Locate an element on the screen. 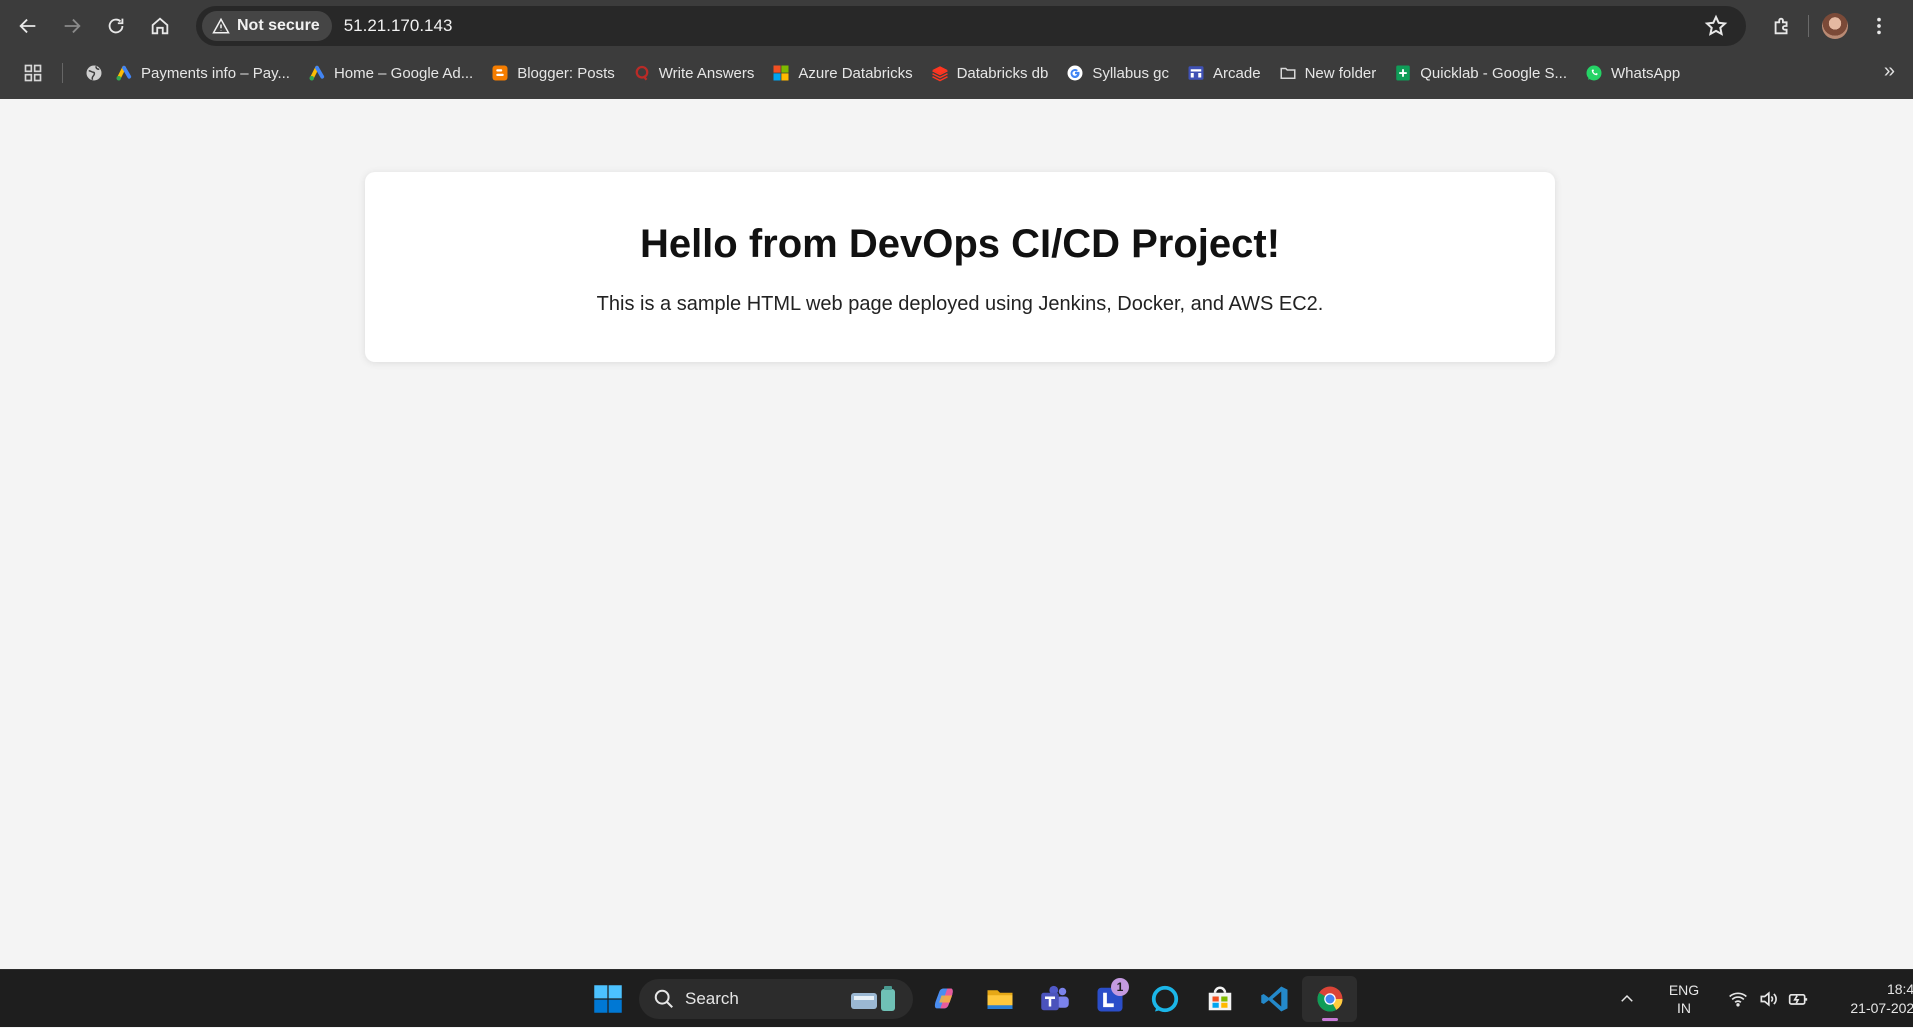 The height and width of the screenshot is (1028, 1913). clock-date: 21-07-2025 is located at coordinates (1881, 1008).